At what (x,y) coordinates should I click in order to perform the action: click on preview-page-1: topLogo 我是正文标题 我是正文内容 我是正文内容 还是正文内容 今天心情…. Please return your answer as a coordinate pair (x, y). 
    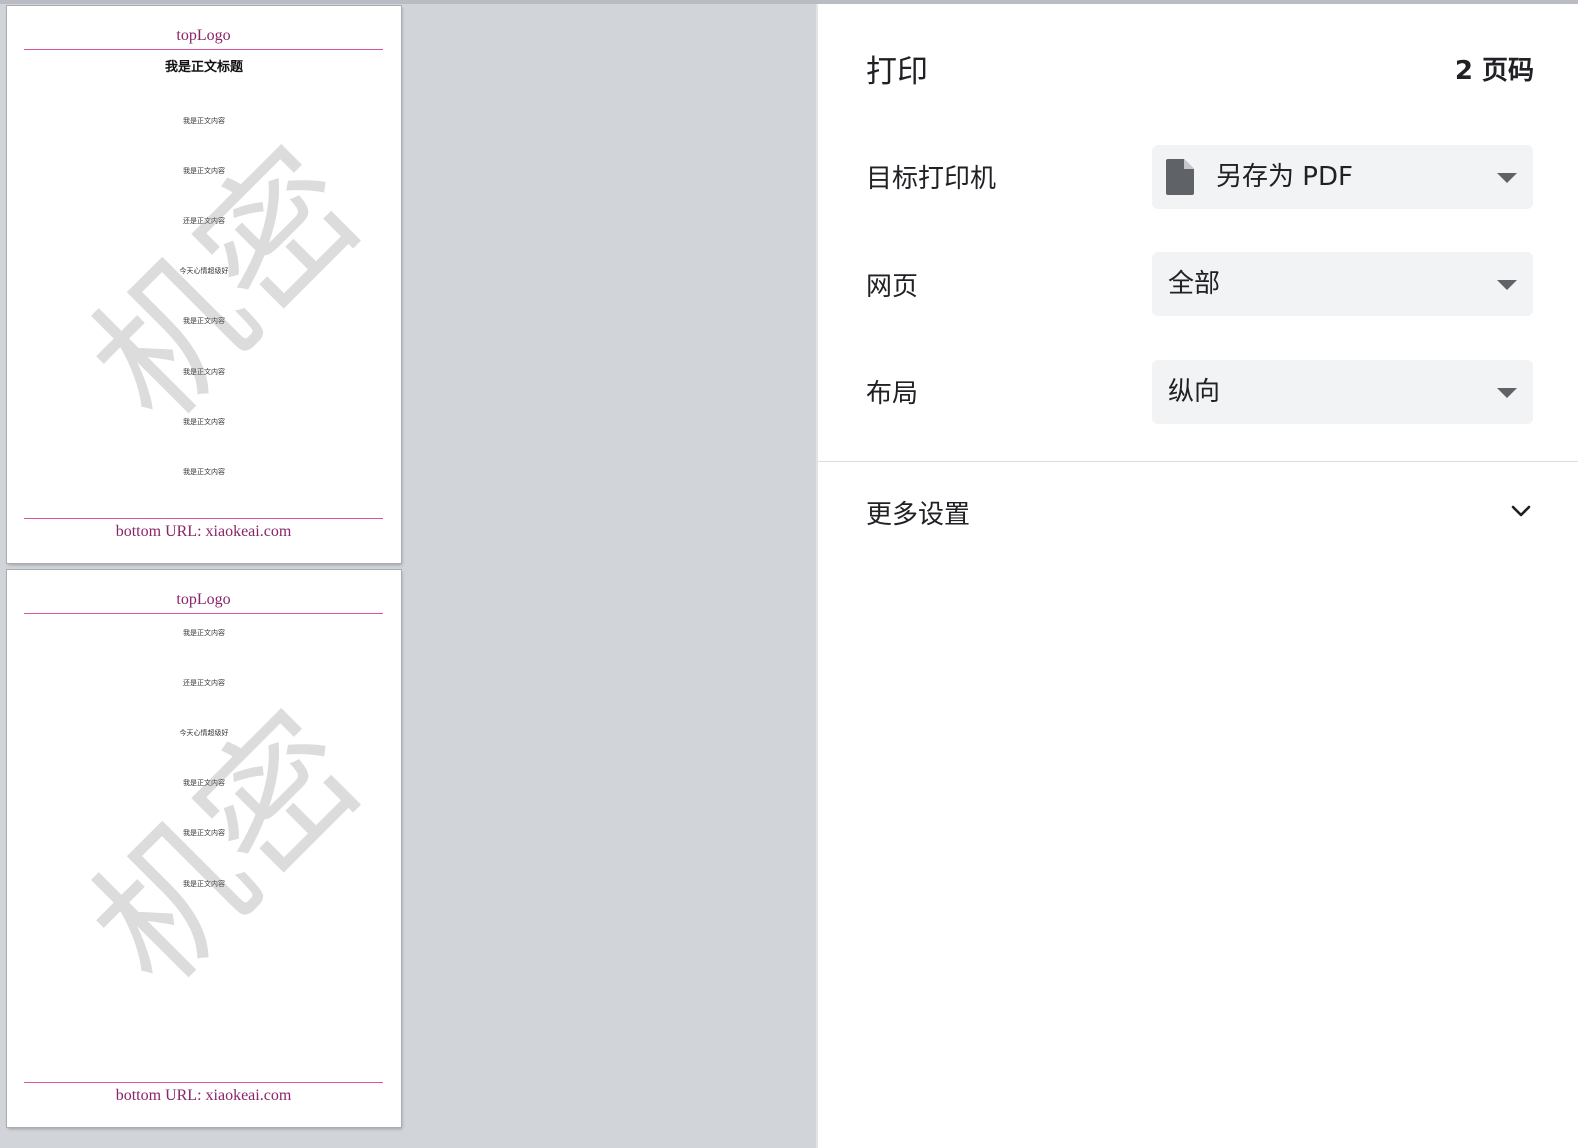
    Looking at the image, I should click on (204, 284).